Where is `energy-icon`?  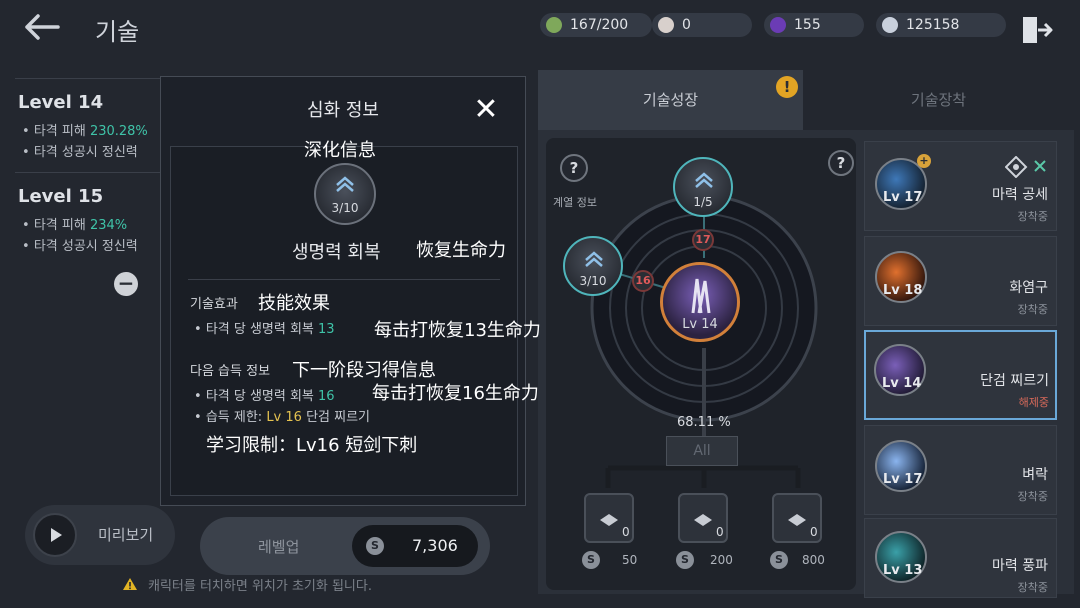
energy-icon is located at coordinates (554, 25).